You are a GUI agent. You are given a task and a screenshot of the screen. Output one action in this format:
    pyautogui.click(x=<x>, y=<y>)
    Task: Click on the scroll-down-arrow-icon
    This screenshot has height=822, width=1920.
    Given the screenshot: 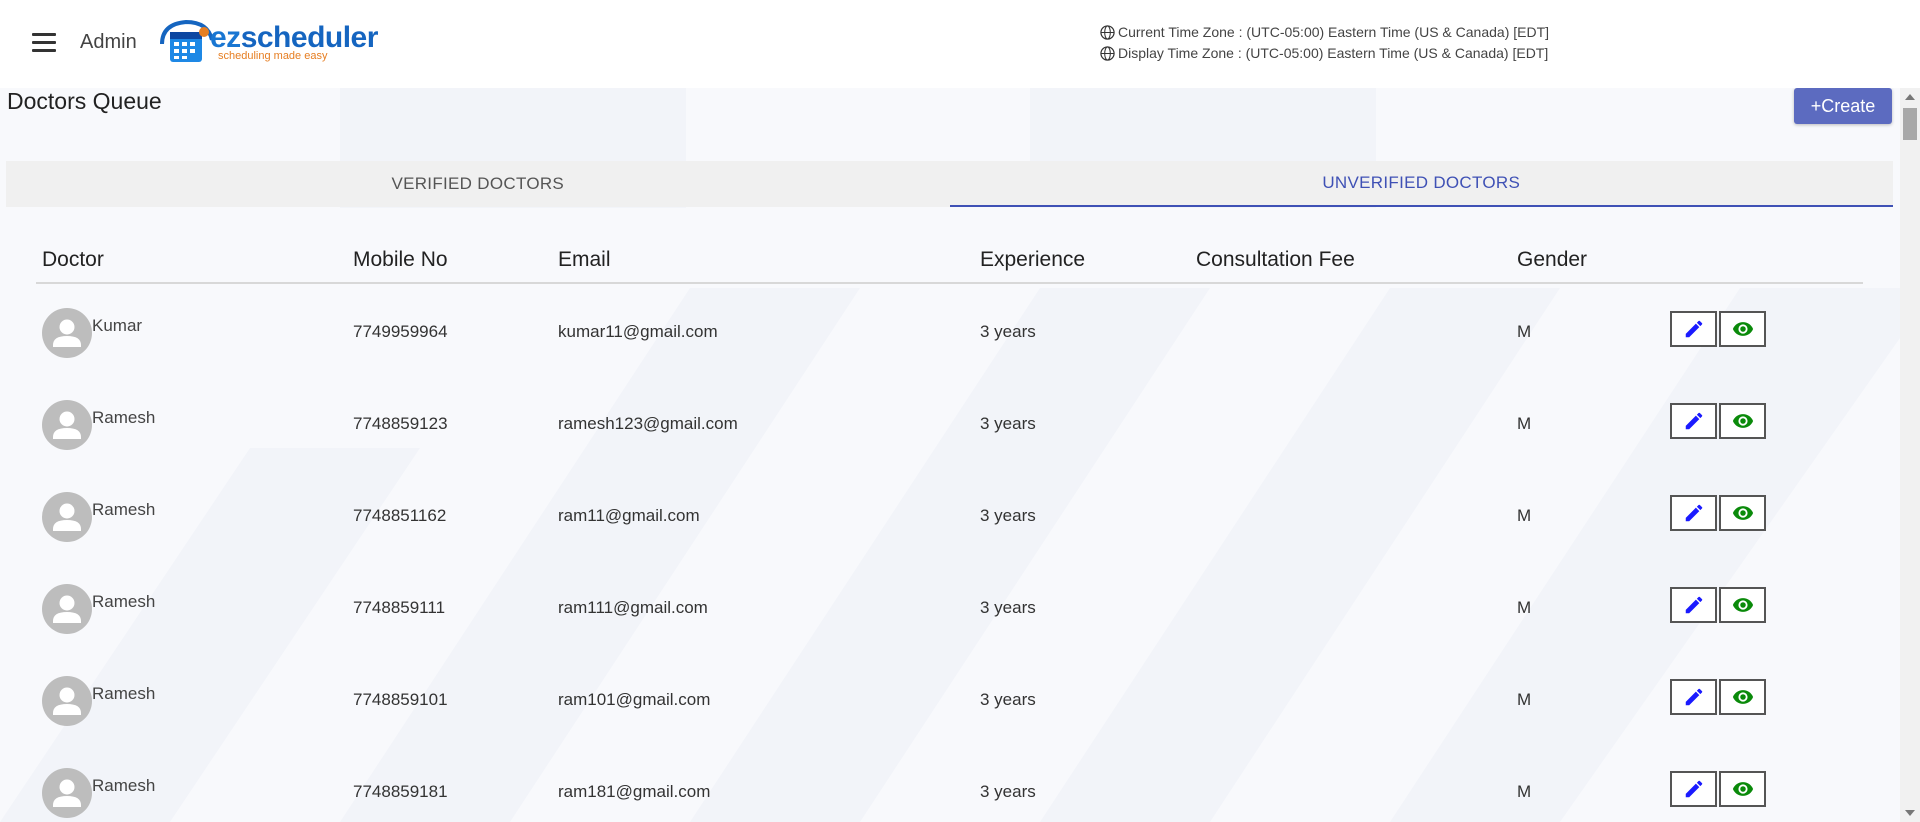 What is the action you would take?
    pyautogui.click(x=1910, y=813)
    